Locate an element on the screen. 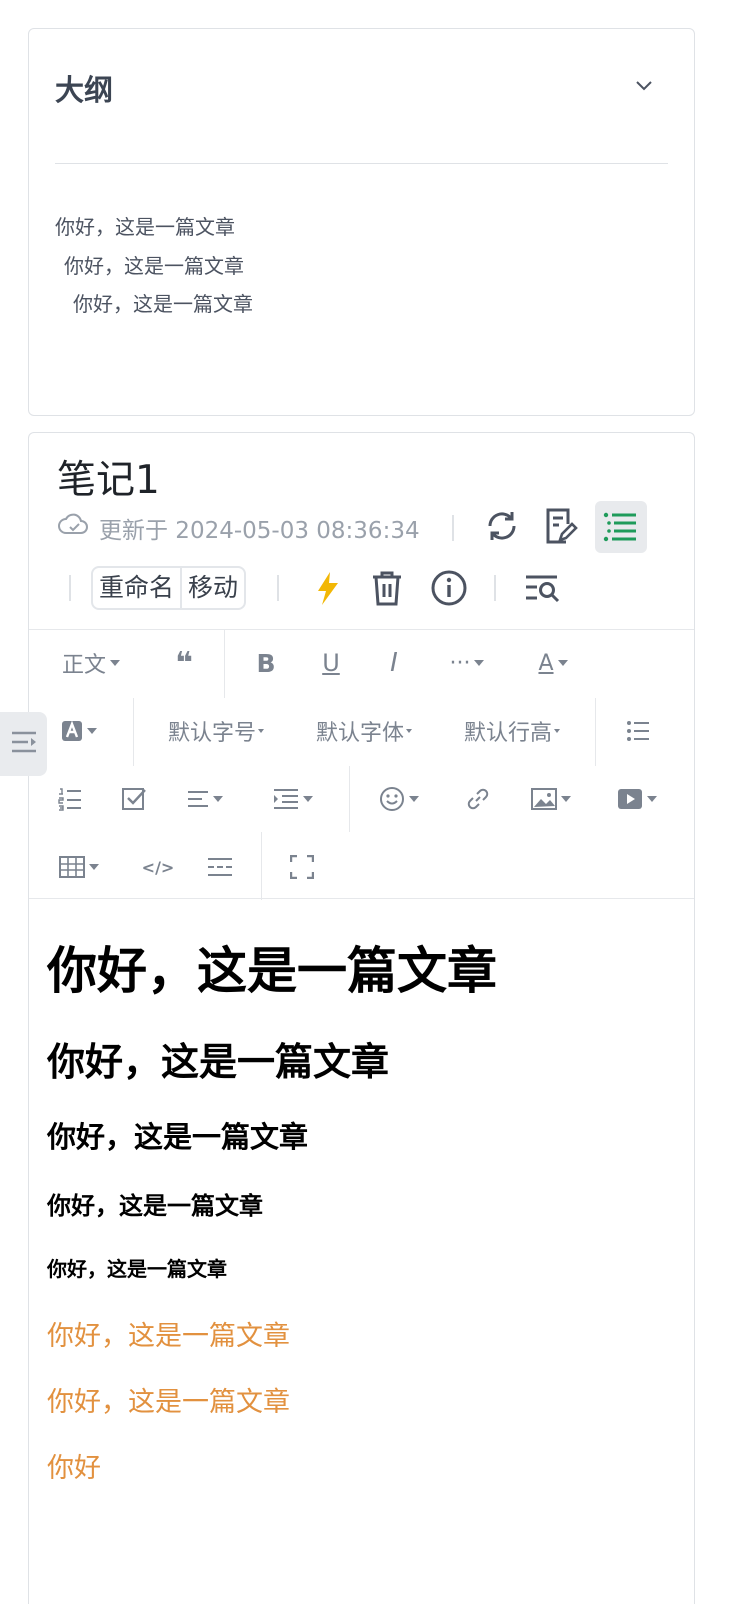 This screenshot has width=740, height=1604. more-label: ··· is located at coordinates (460, 663).